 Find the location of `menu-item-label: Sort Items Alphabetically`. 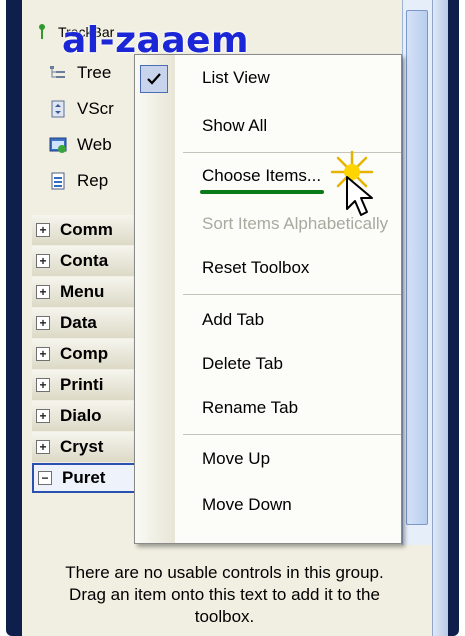

menu-item-label: Sort Items Alphabetically is located at coordinates (295, 223).